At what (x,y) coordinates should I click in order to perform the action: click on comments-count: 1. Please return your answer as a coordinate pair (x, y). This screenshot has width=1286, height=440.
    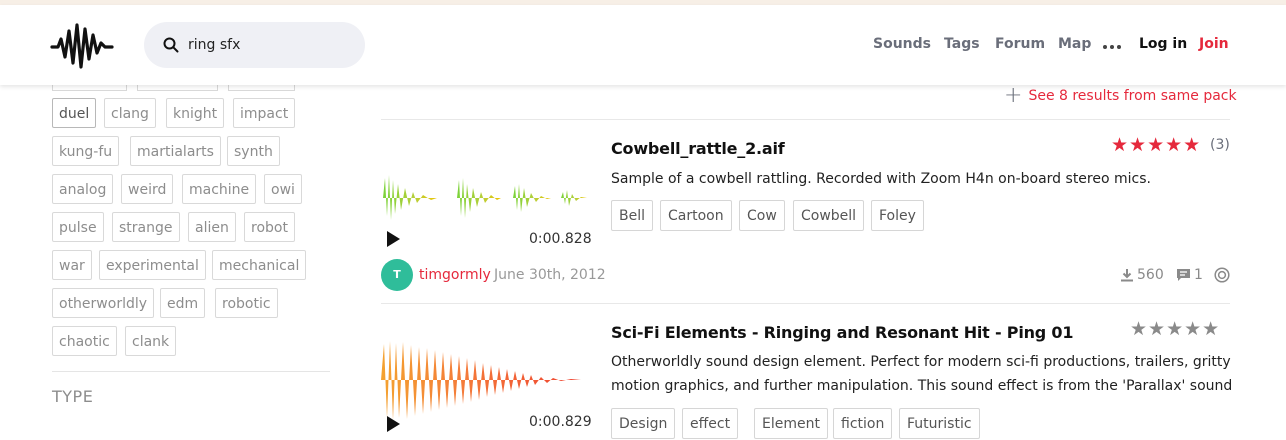
    Looking at the image, I should click on (1189, 275).